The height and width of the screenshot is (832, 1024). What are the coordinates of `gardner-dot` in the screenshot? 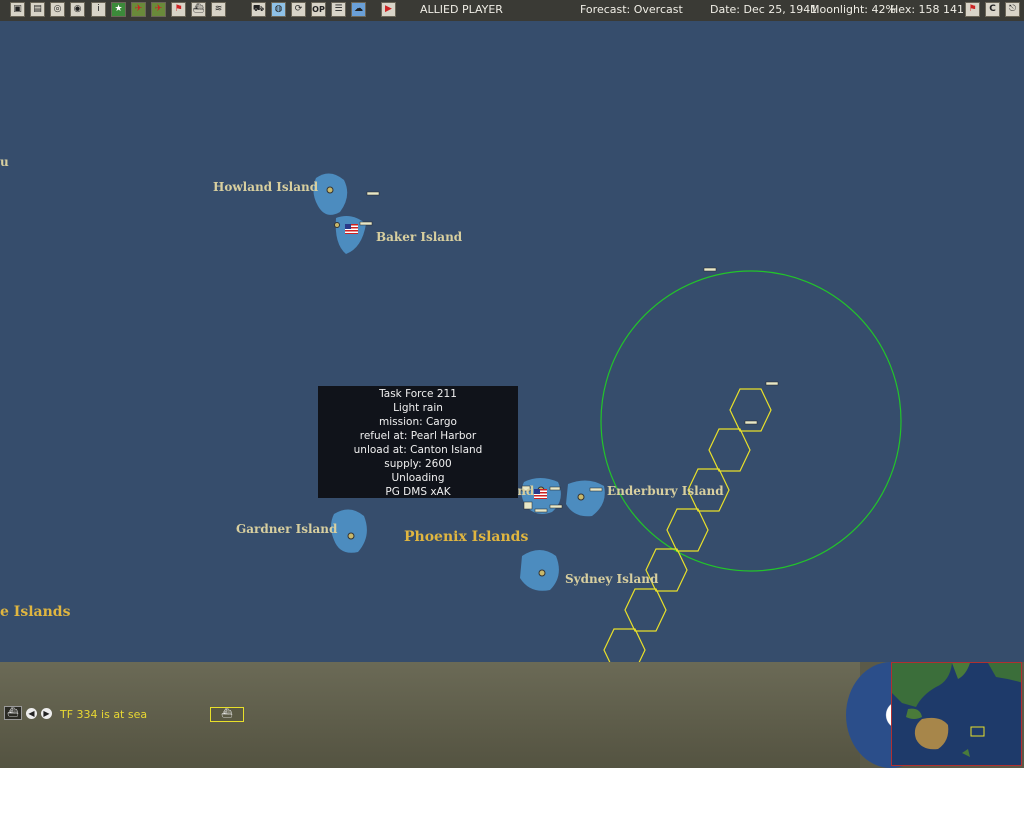 It's located at (351, 536).